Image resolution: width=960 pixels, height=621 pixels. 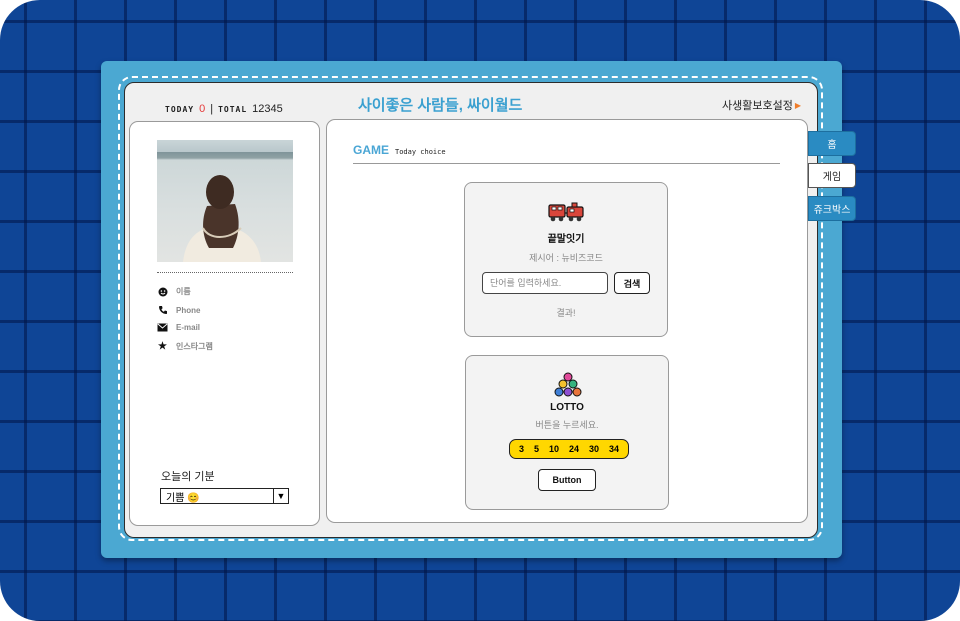 What do you see at coordinates (566, 313) in the screenshot?
I see `word-chain-result: 결과!` at bounding box center [566, 313].